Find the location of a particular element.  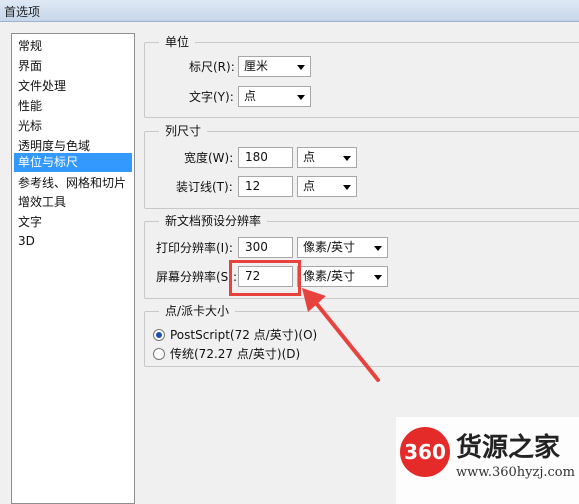

print-resolution-unit-select: 像素/英寸 is located at coordinates (342, 247).